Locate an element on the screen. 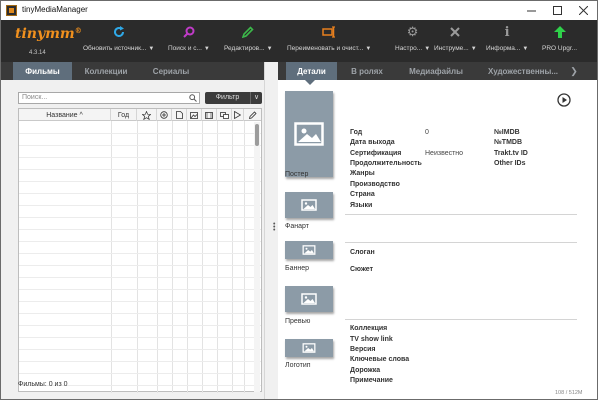  tab-collections: Коллекции is located at coordinates (106, 71).